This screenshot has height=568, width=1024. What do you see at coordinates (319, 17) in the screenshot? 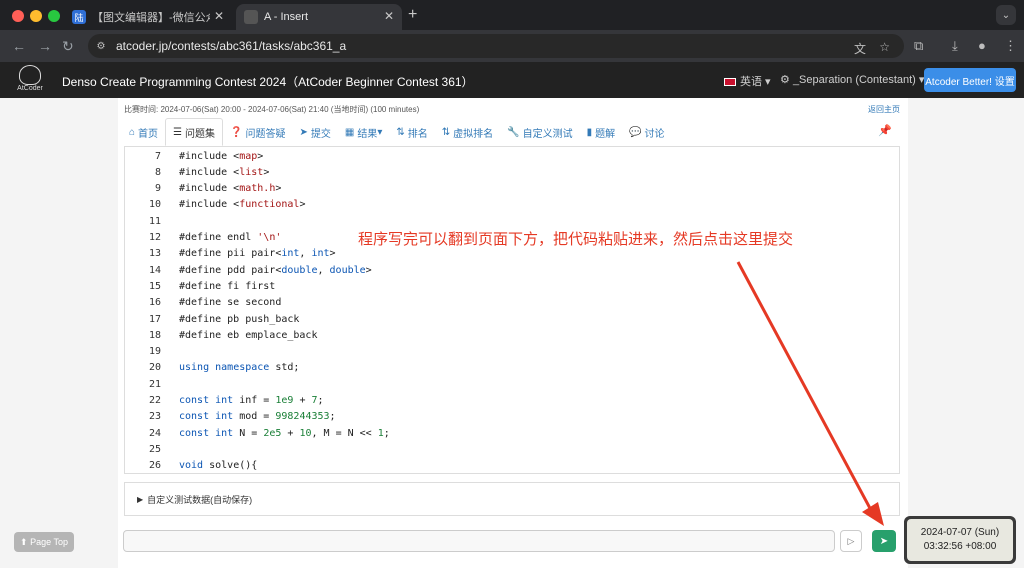
I see `browser-tab-atcoder: A - Insert ✕` at bounding box center [319, 17].